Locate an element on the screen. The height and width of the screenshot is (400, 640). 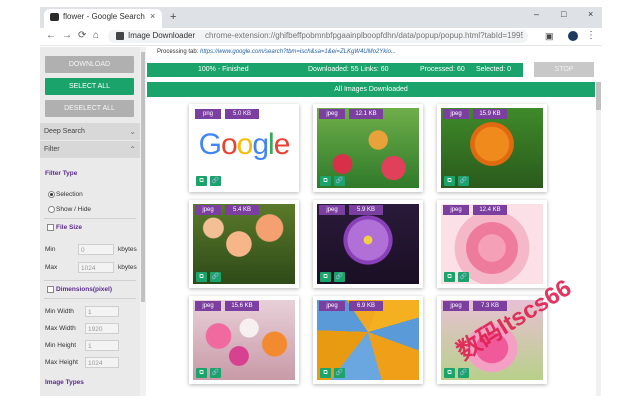
kebab-menu-icon: ⋮ is located at coordinates (591, 35).